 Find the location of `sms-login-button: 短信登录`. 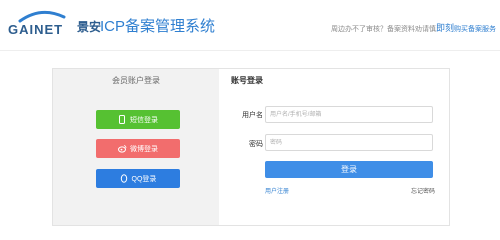

sms-login-button: 短信登录 is located at coordinates (138, 119).